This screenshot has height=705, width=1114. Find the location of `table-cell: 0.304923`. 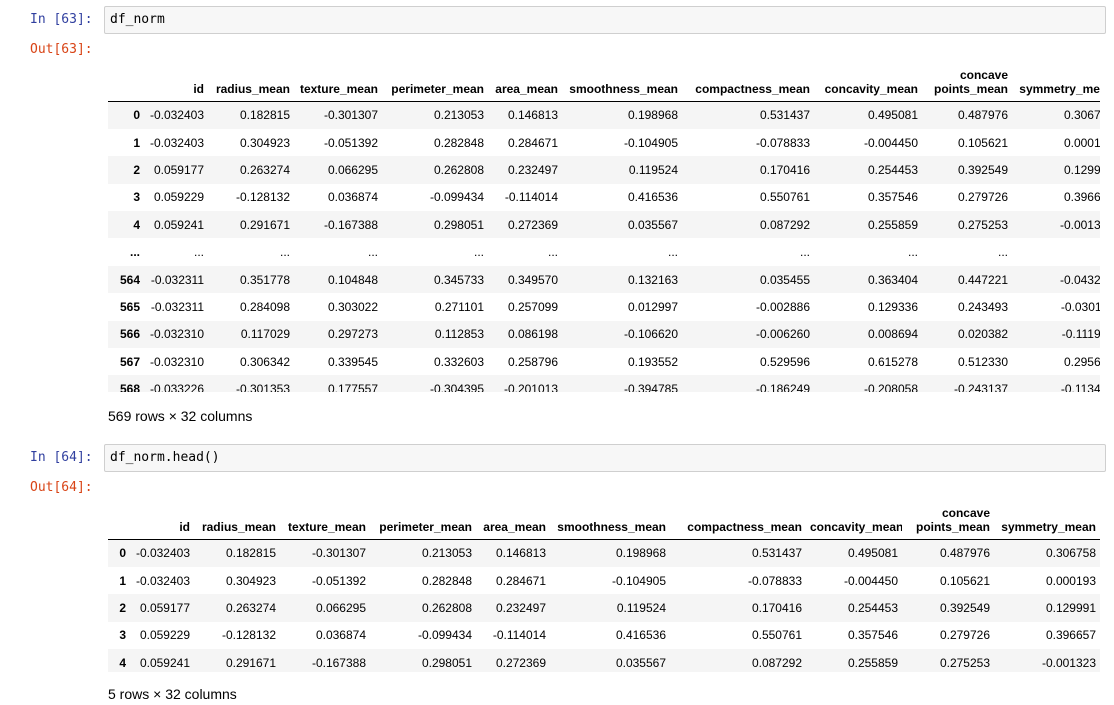

table-cell: 0.304923 is located at coordinates (264, 142).